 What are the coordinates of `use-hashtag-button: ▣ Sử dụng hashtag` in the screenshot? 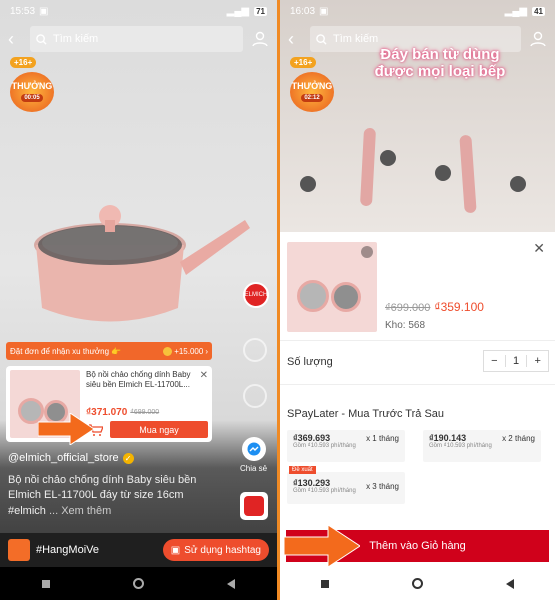 It's located at (215, 550).